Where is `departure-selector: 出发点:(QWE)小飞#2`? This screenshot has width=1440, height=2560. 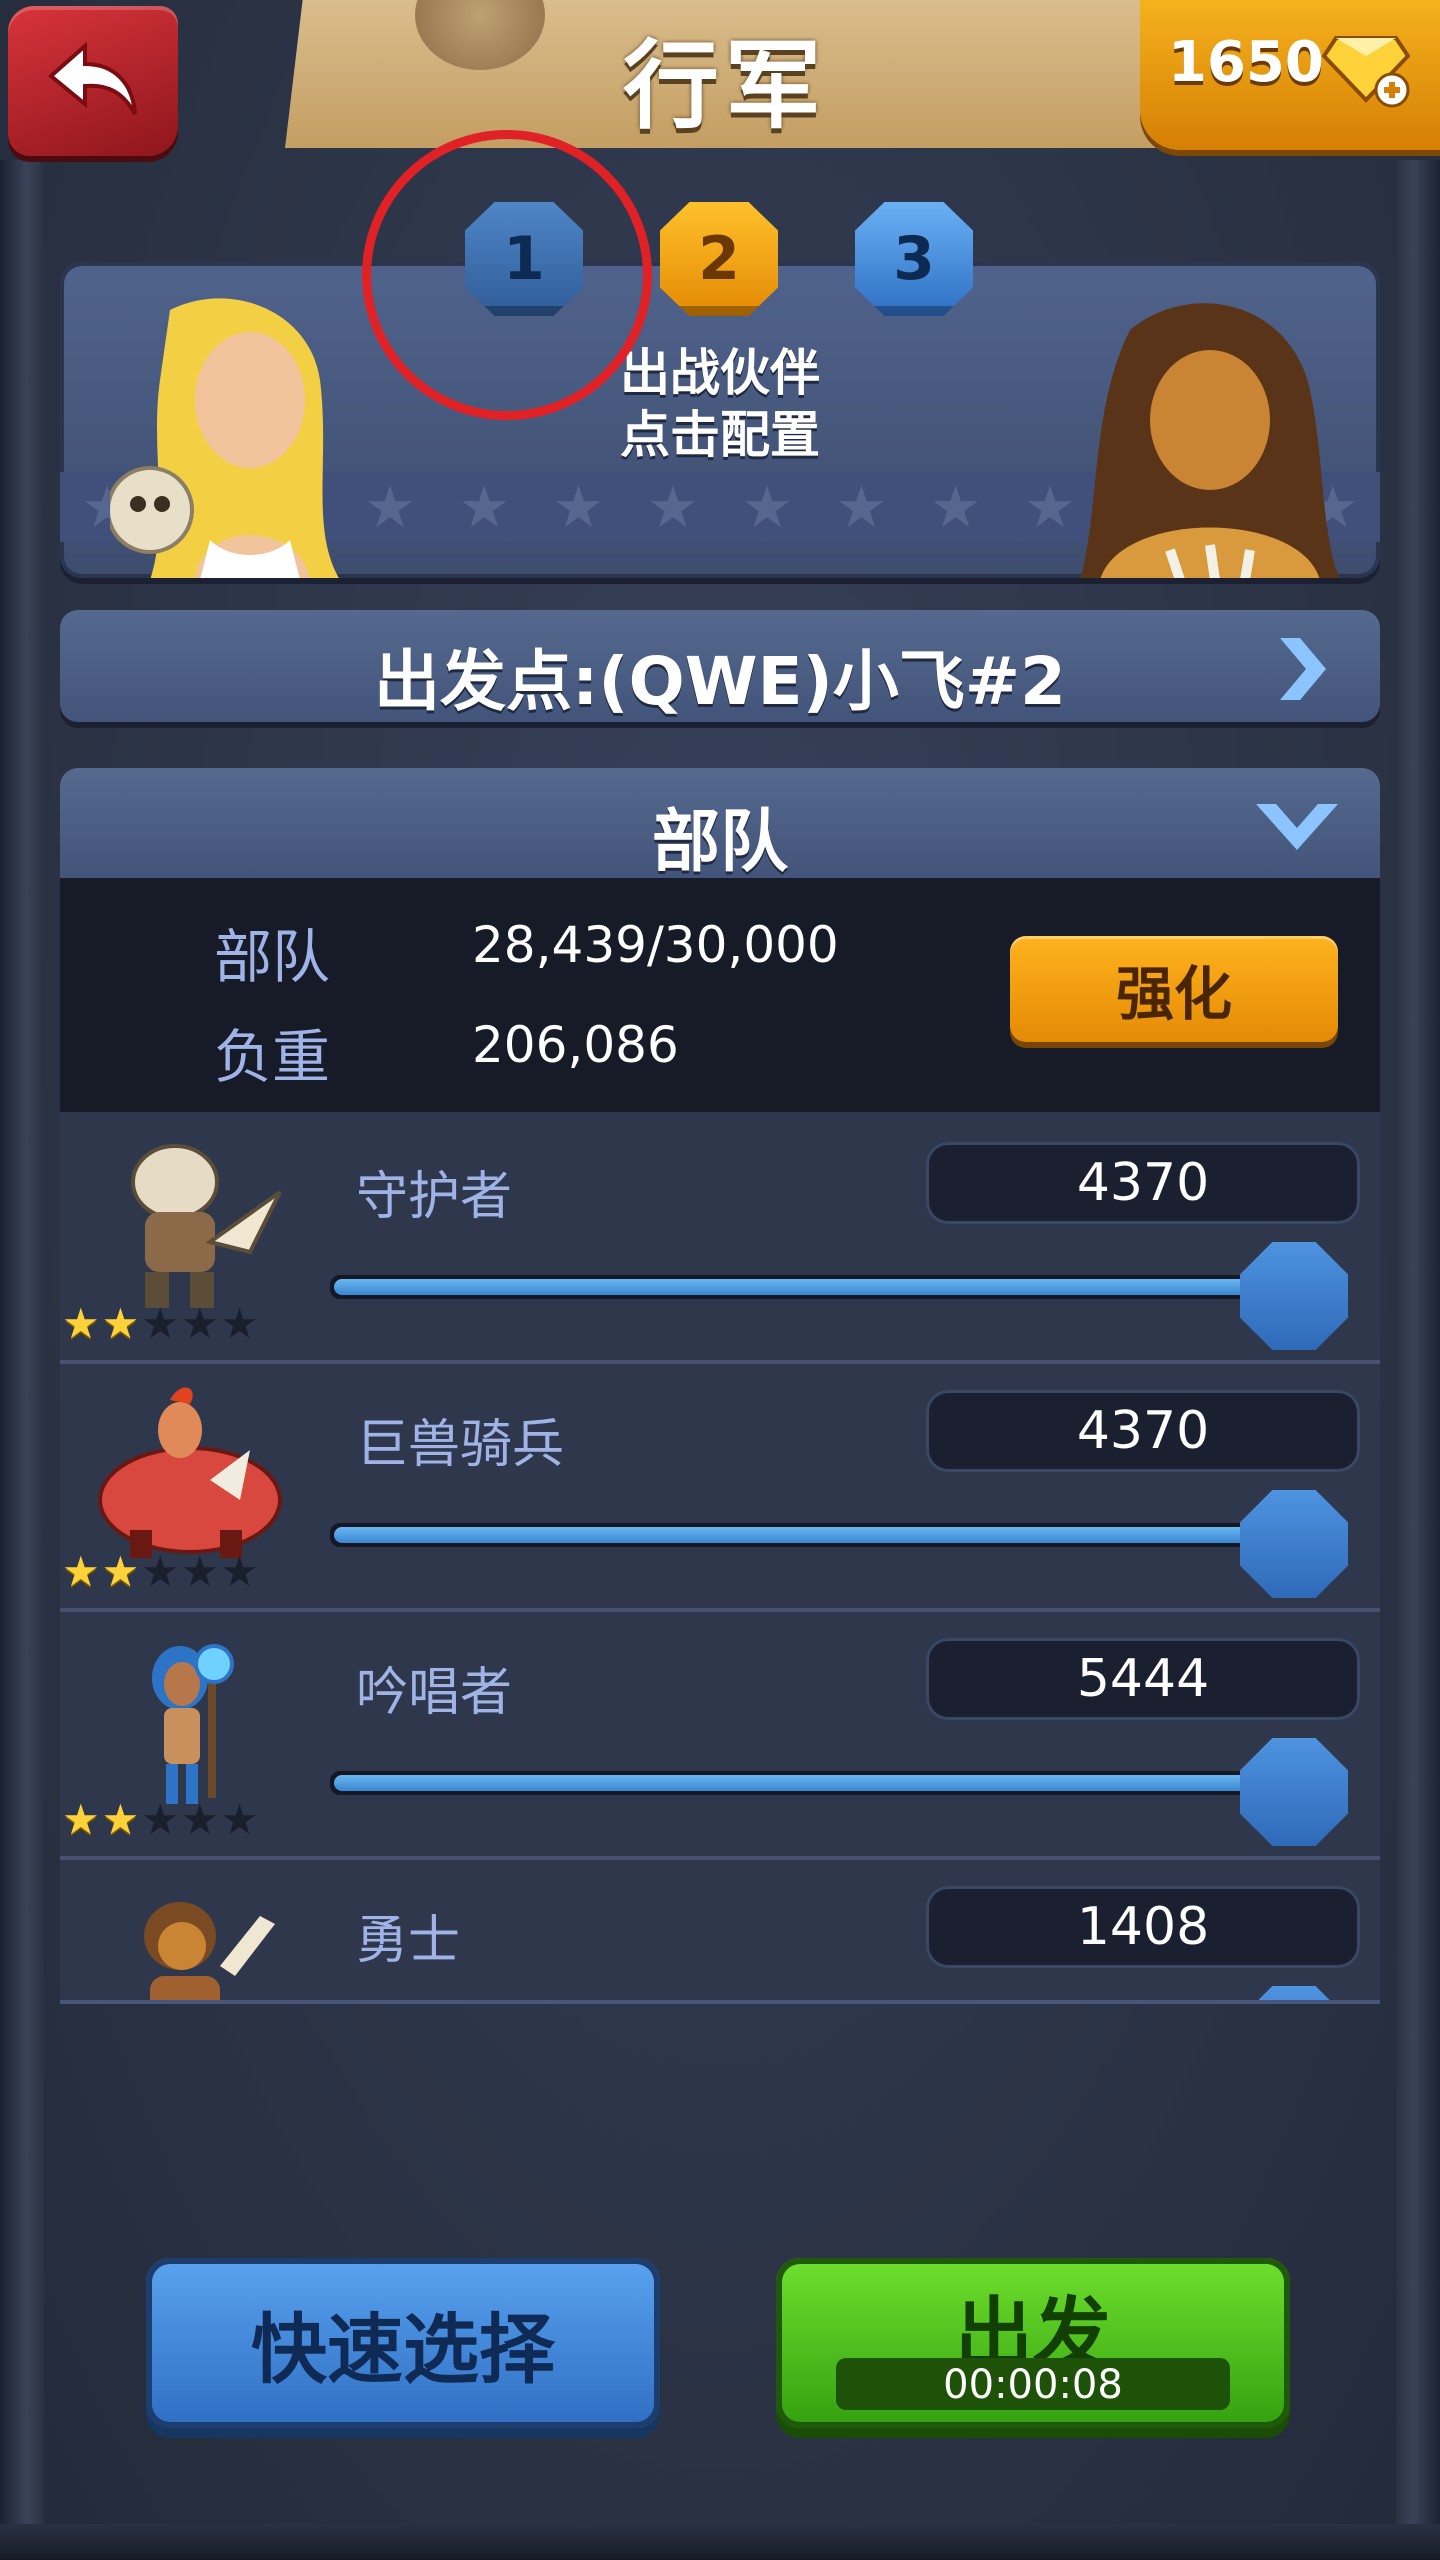 departure-selector: 出发点:(QWE)小飞#2 is located at coordinates (720, 666).